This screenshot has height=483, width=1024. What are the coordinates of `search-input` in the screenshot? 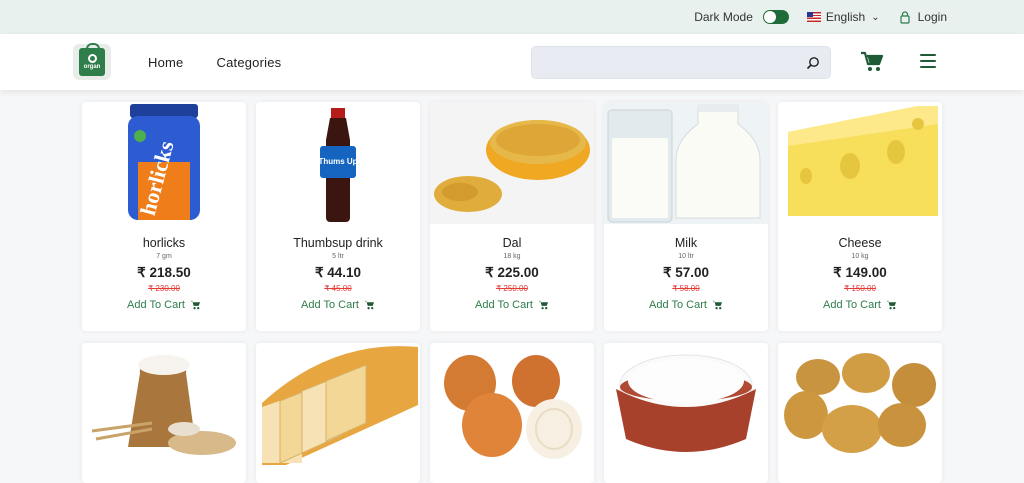 It's located at (662, 62).